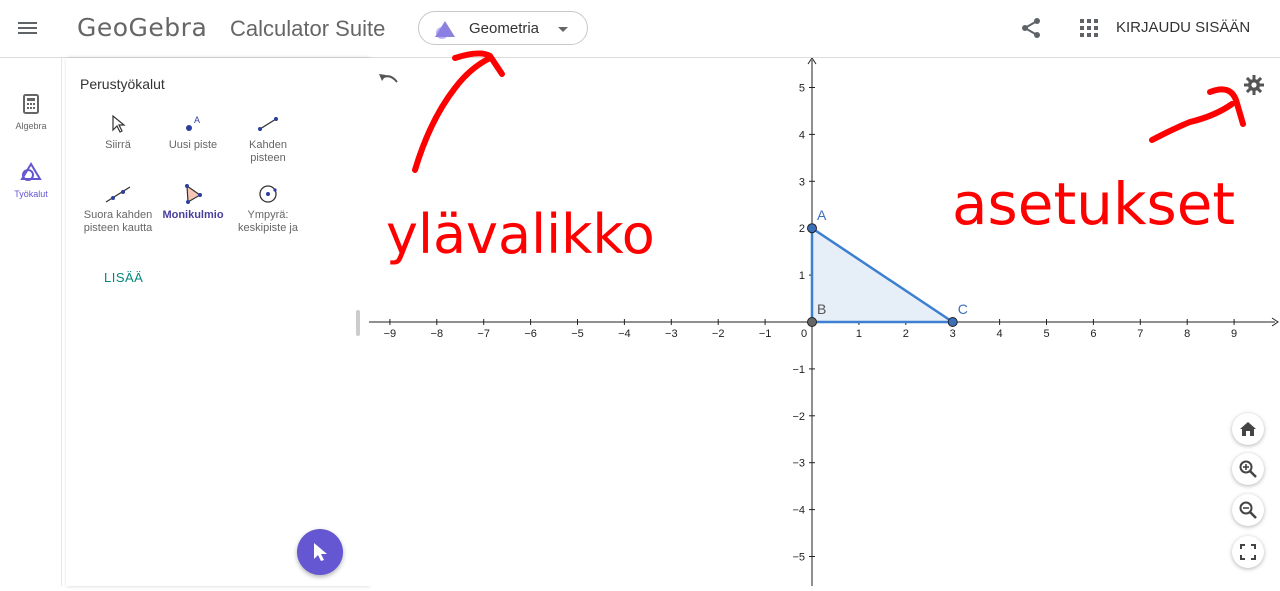 Image resolution: width=1280 pixels, height=591 pixels. I want to click on annotation-arrows, so click(829, 111).